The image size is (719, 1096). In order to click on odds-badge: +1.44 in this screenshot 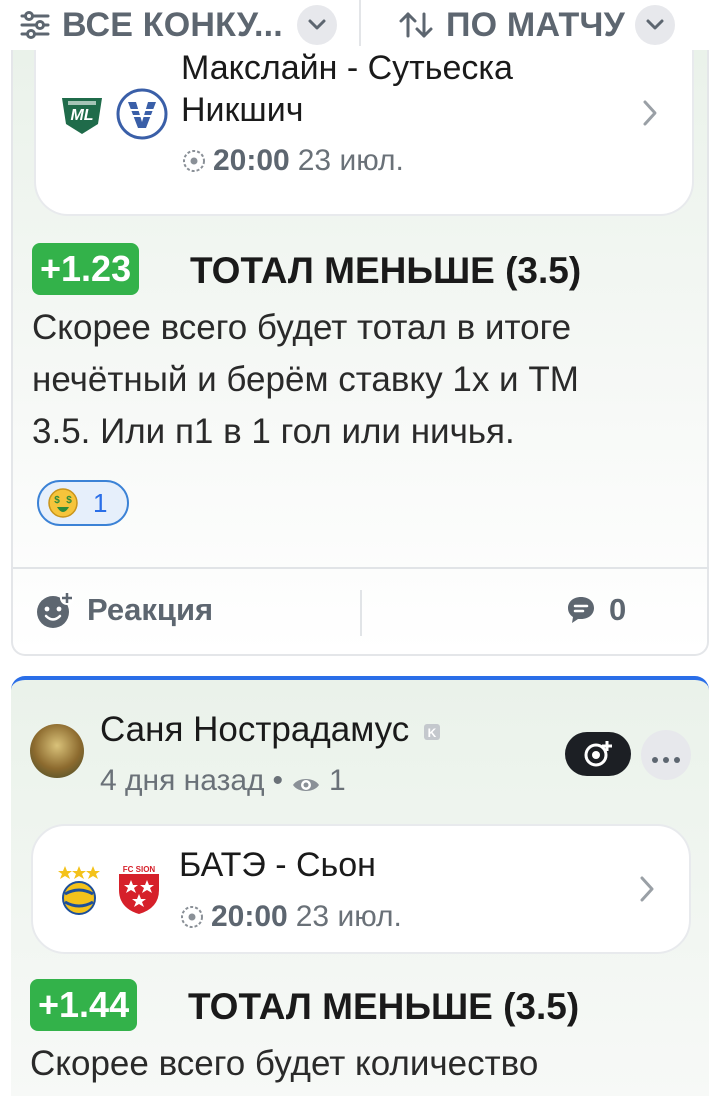, I will do `click(84, 1005)`.